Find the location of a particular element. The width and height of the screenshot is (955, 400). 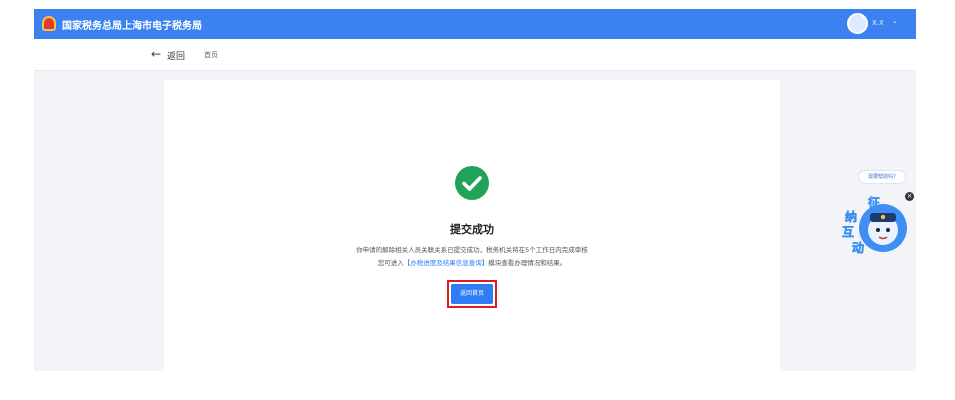

user-name: X.X is located at coordinates (878, 23).